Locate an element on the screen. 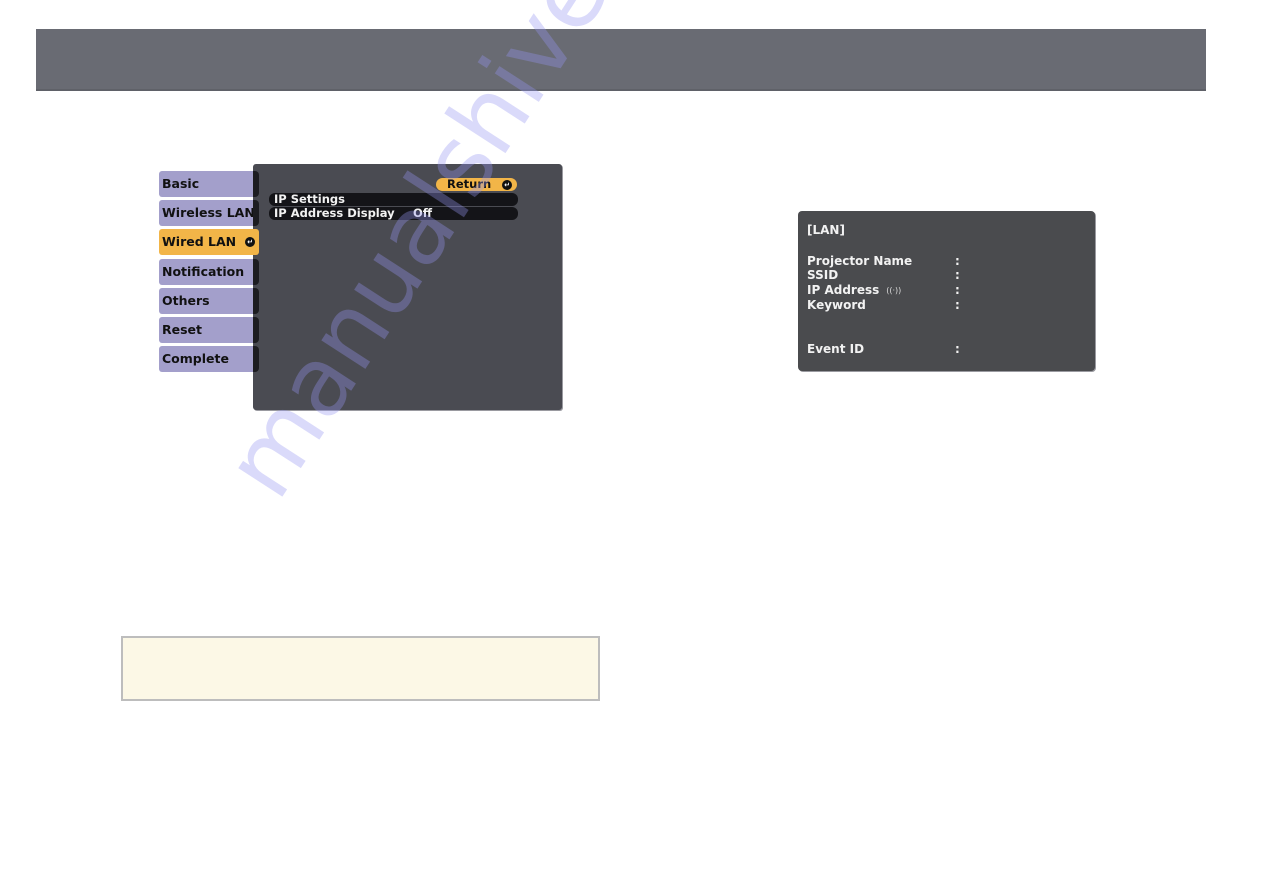 The width and height of the screenshot is (1263, 893). tab-complete: Complete is located at coordinates (209, 359).